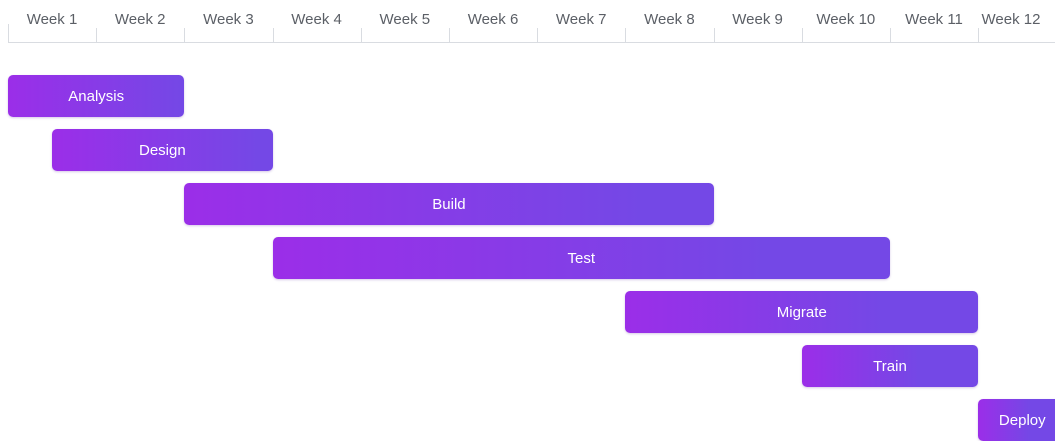 Image resolution: width=1055 pixels, height=441 pixels. I want to click on task-bar-train: Train, so click(890, 366).